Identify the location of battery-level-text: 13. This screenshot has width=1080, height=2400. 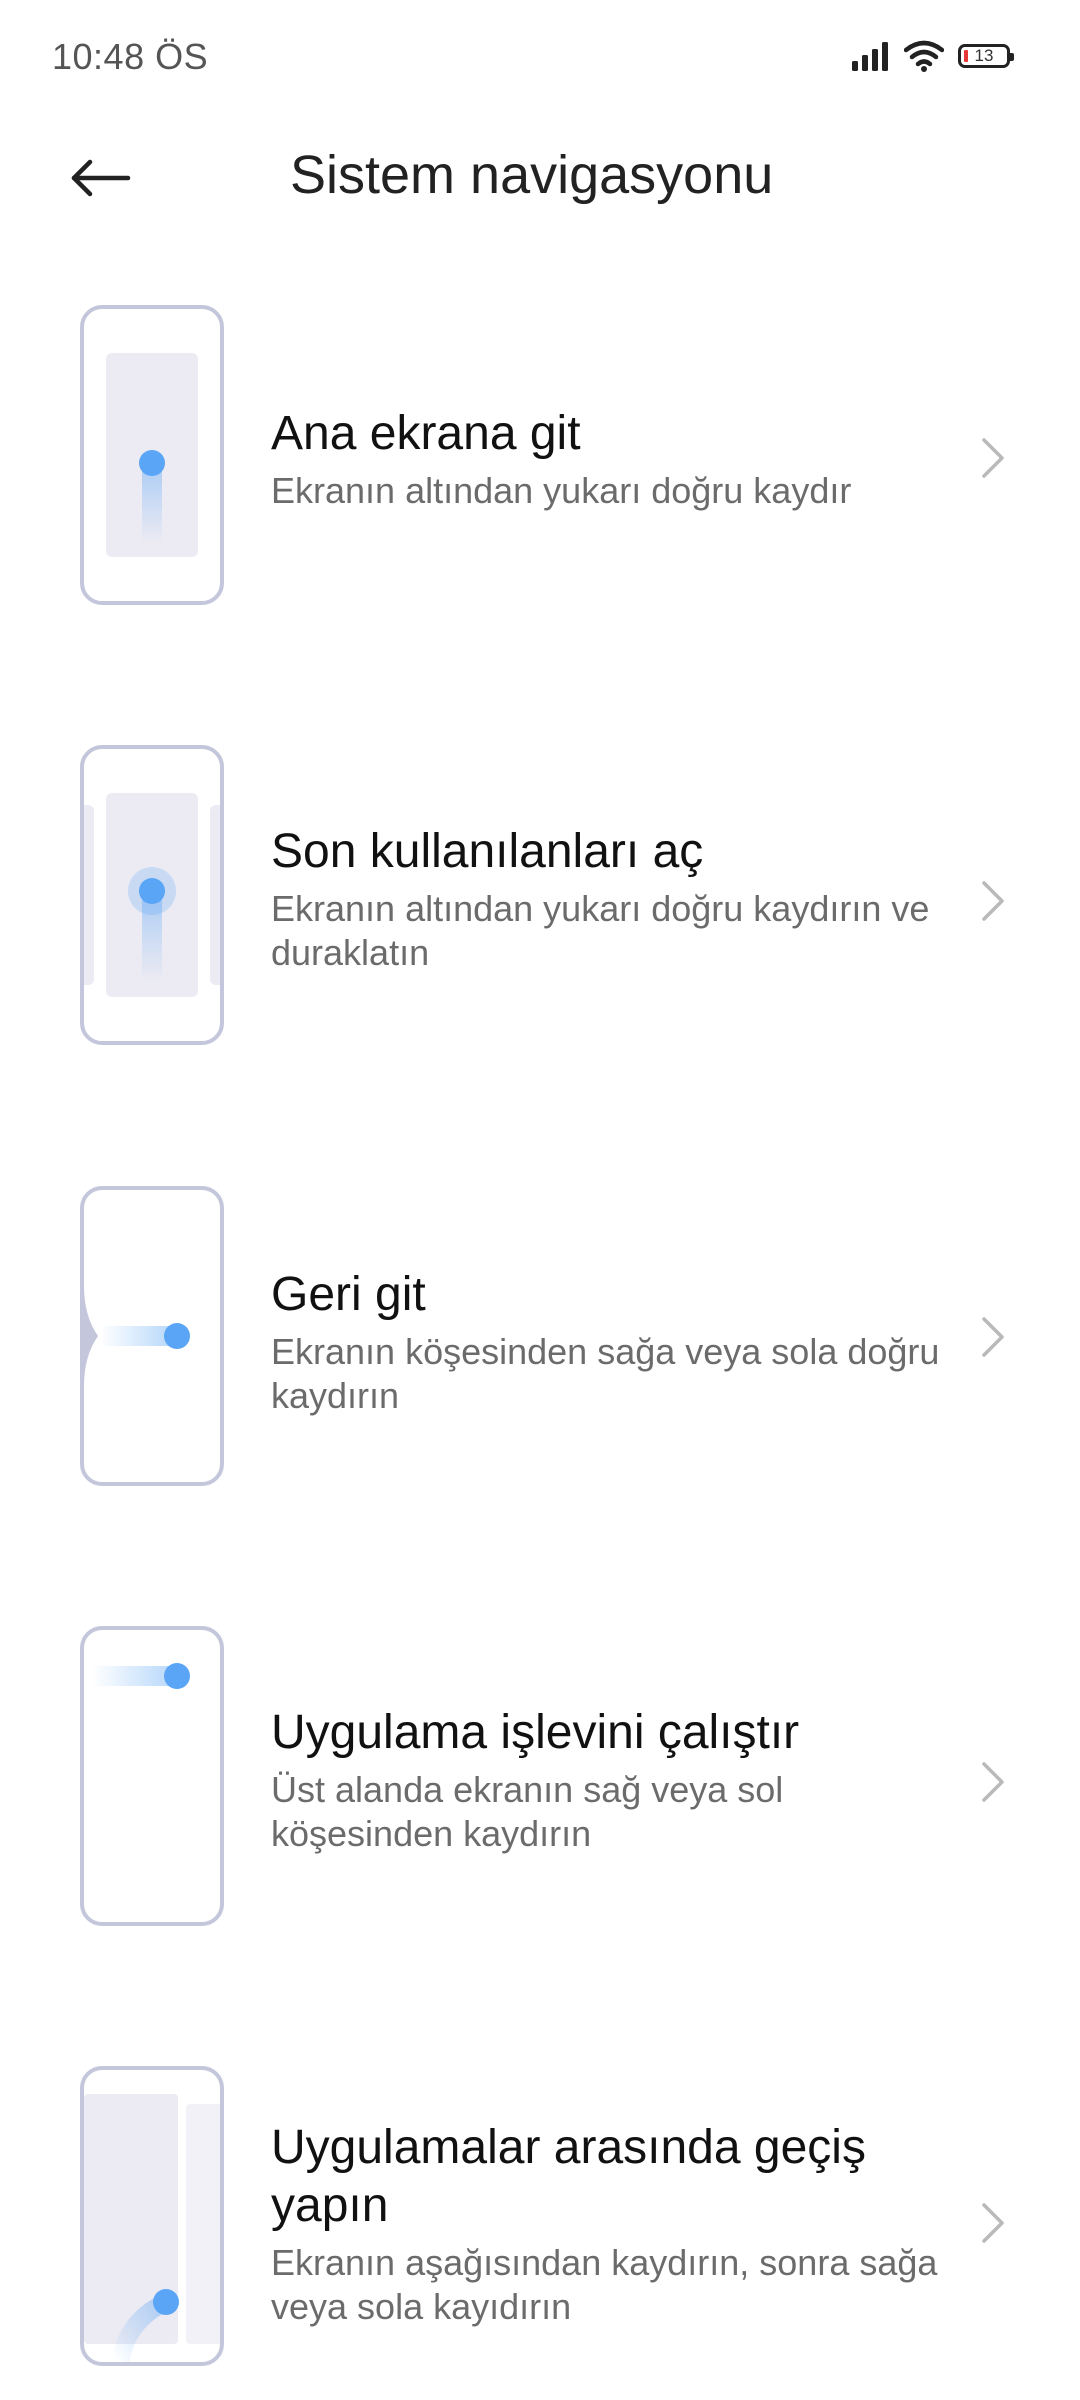
(984, 55).